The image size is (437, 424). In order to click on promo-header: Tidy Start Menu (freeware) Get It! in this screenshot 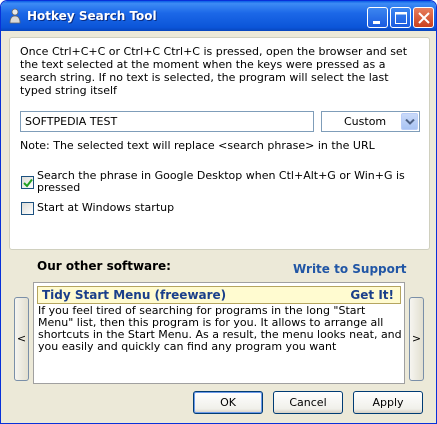, I will do `click(219, 295)`.